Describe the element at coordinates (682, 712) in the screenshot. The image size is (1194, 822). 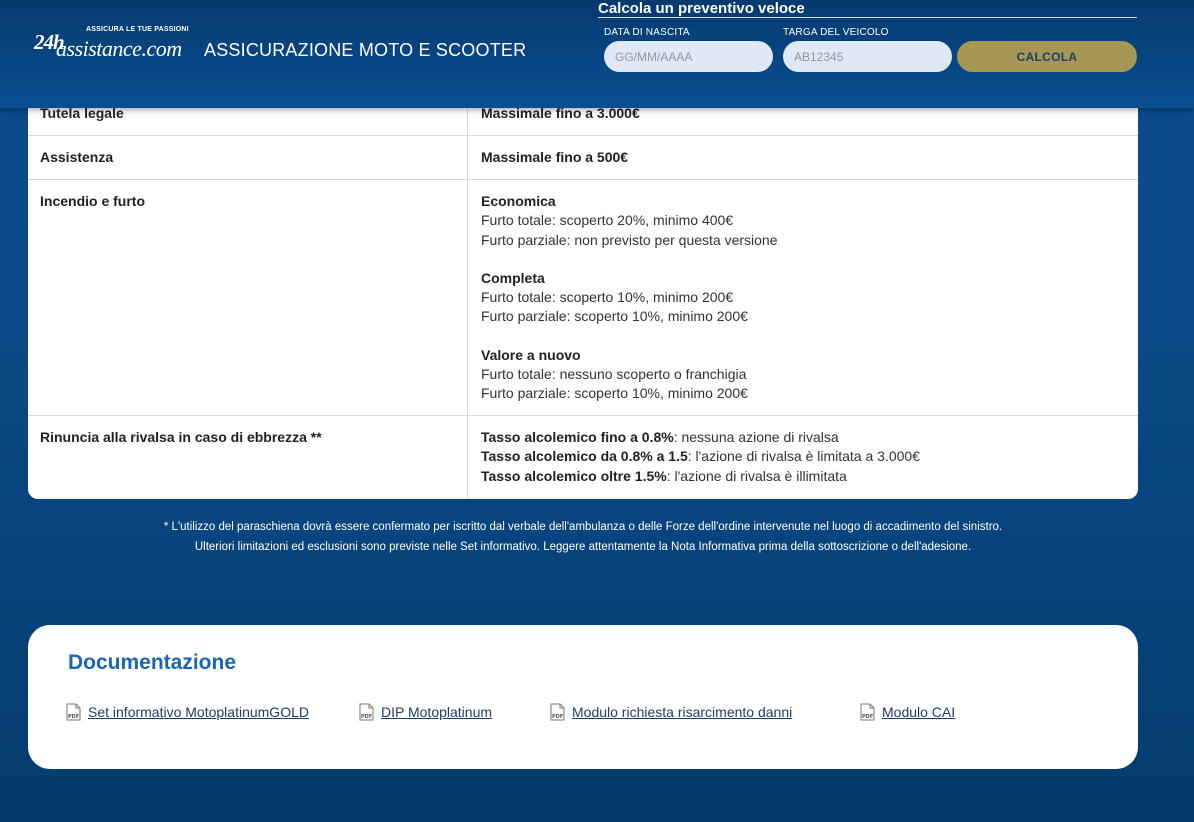
I see `doc-link-label: Modulo richiesta risarcimento danni` at that location.